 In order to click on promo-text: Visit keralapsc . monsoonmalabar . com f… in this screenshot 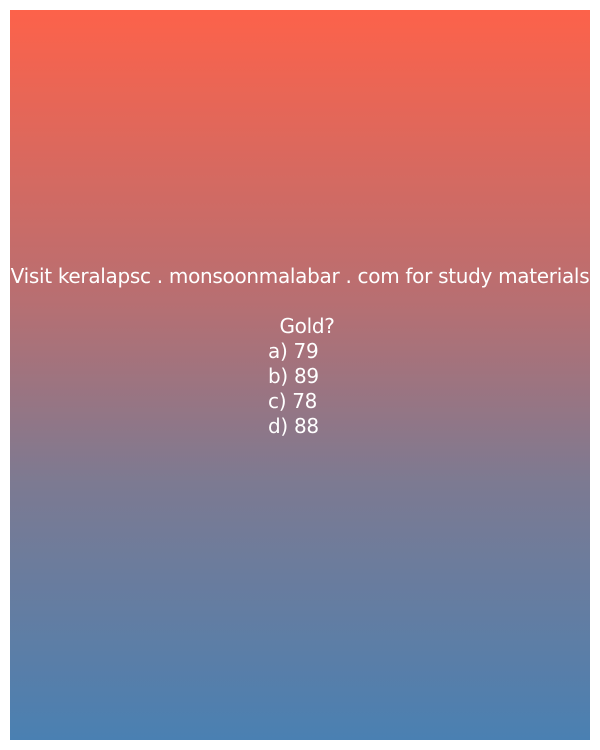, I will do `click(300, 276)`.